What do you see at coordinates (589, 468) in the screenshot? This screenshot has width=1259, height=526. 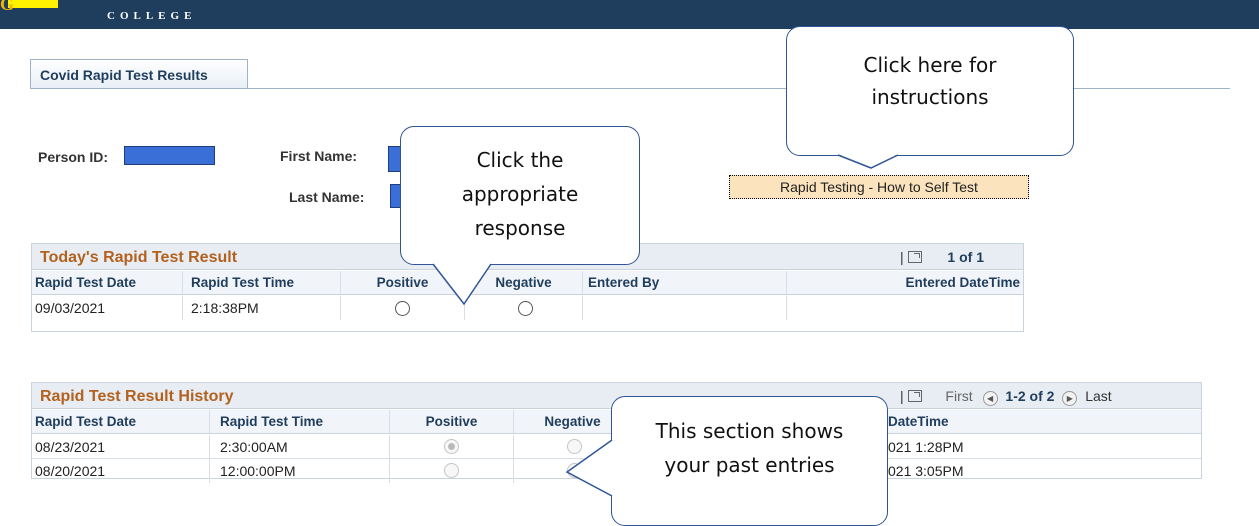 I see `history-callout-tail` at bounding box center [589, 468].